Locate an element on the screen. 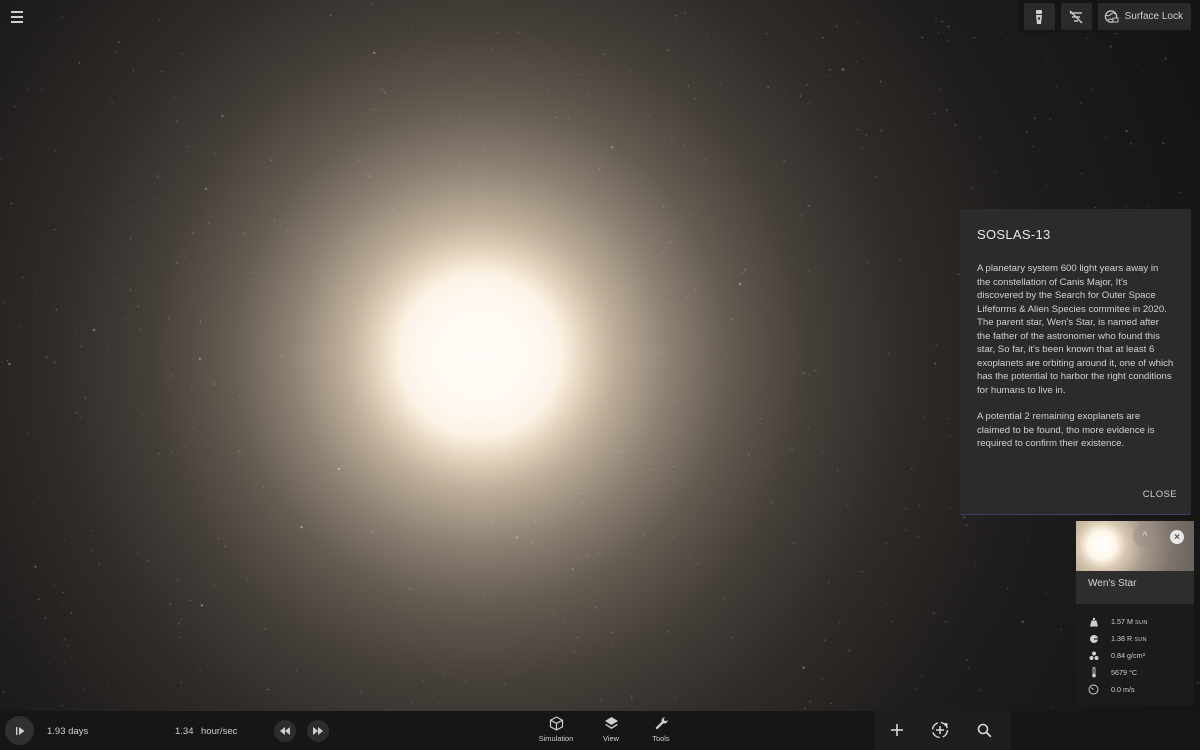 This screenshot has height=750, width=1200. property-density: 0.84 g/cm³ is located at coordinates (1135, 655).